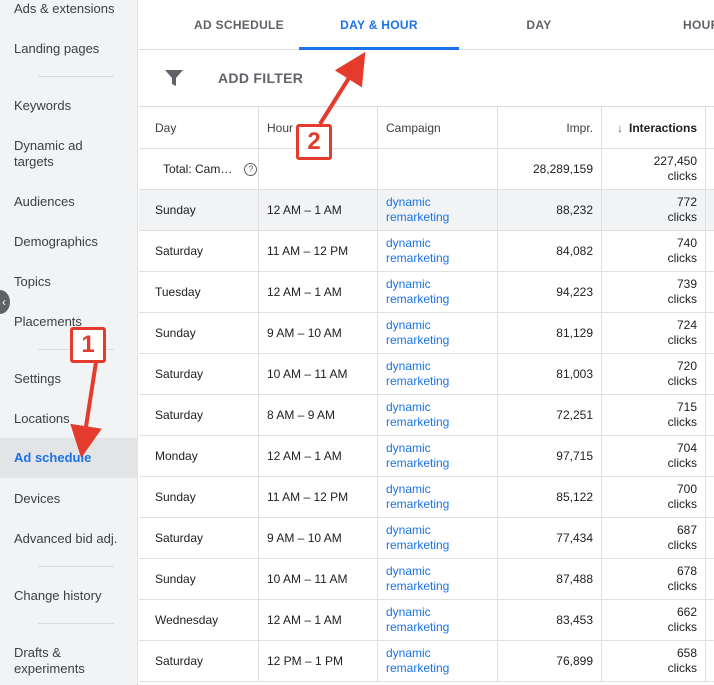 The image size is (714, 685). What do you see at coordinates (441, 127) in the screenshot?
I see `column-header-campaign: Campaign` at bounding box center [441, 127].